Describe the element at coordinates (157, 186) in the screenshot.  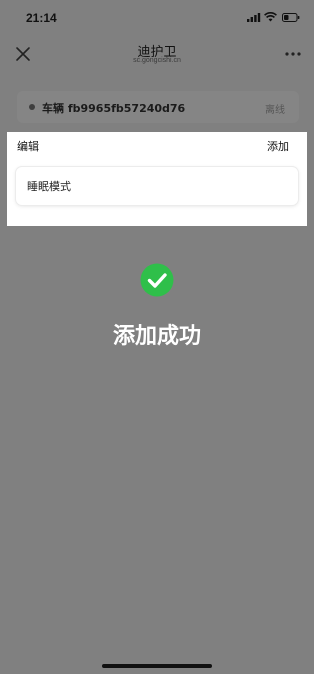
I see `mode-list-item: 睡眠模式` at that location.